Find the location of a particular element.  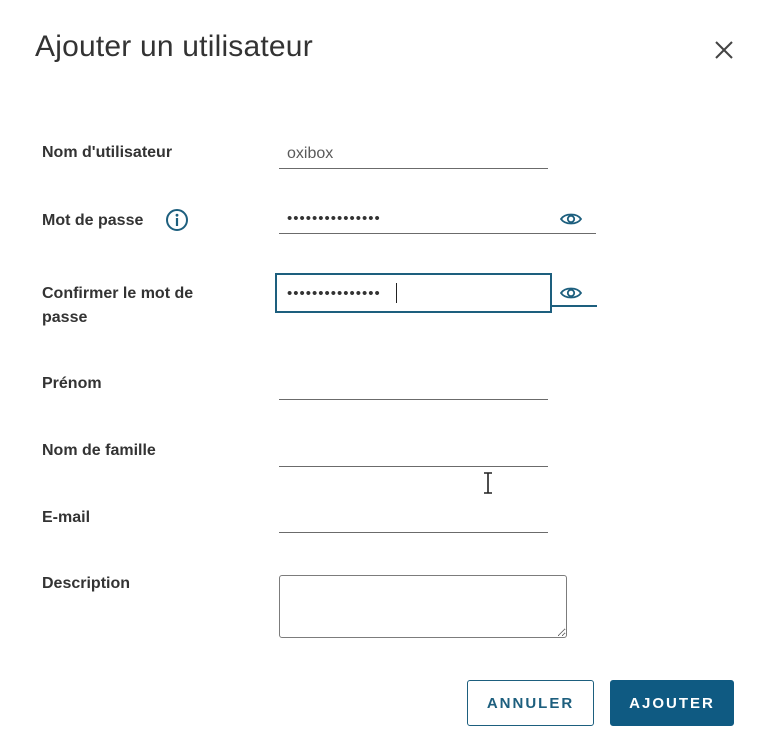

username-label: Nom d'utilisateur is located at coordinates (107, 152).